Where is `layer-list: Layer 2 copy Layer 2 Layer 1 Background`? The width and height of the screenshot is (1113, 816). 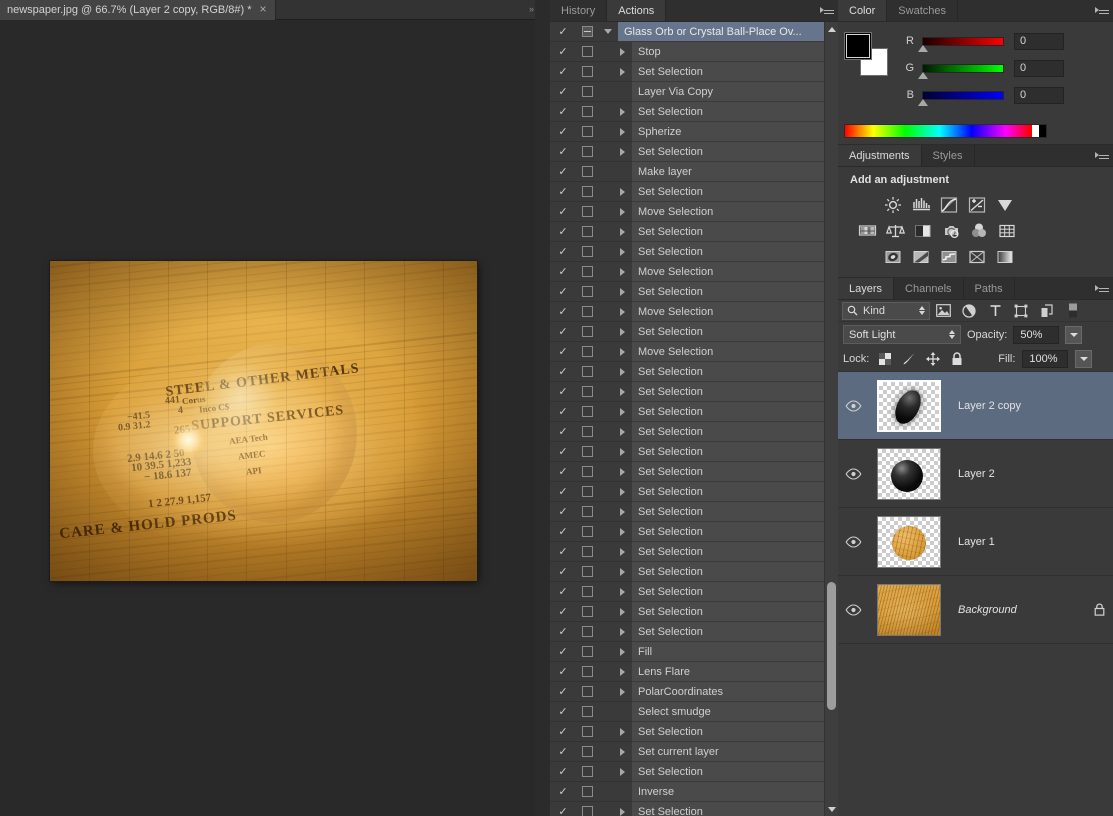
layer-list: Layer 2 copy Layer 2 Layer 1 Background is located at coordinates (975, 508).